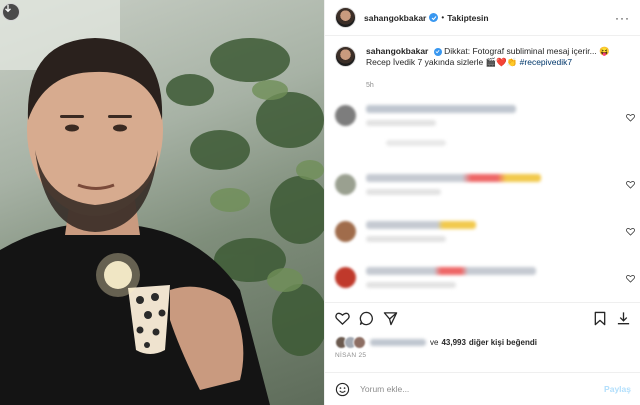  I want to click on follow-status-button: Takiptesin, so click(467, 18).